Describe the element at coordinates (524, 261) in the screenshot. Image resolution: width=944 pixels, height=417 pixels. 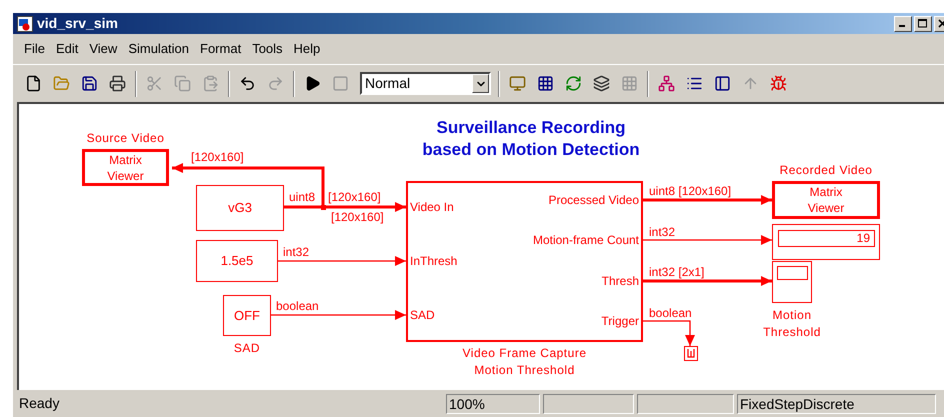
I see `subsystem-block` at that location.